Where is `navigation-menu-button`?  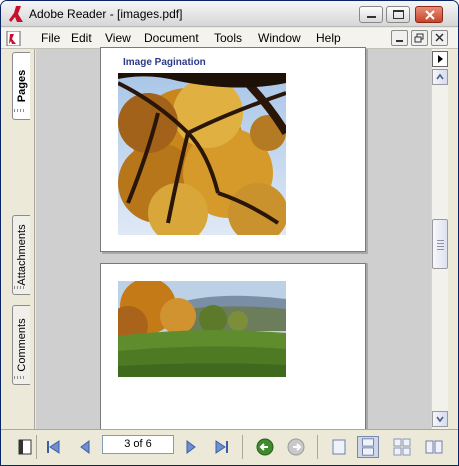 navigation-menu-button is located at coordinates (440, 59).